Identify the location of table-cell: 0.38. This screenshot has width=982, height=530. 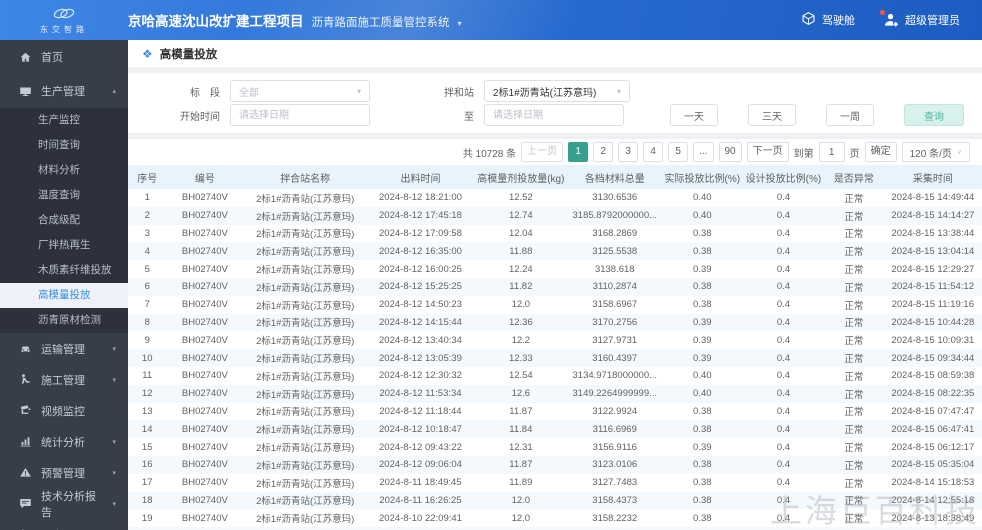
(702, 305).